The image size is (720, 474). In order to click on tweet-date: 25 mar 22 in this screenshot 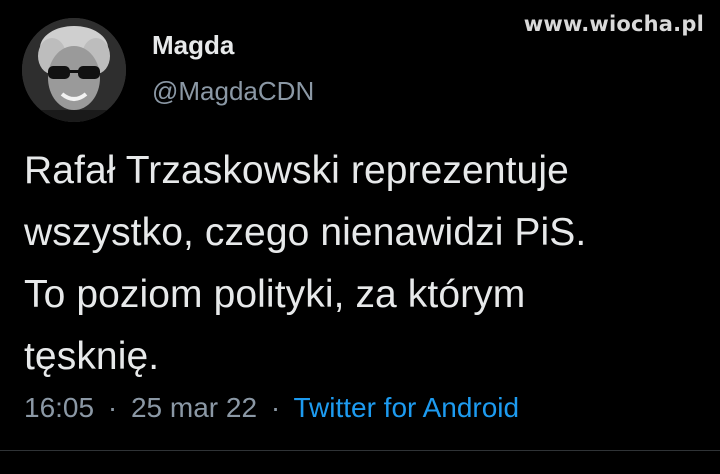, I will do `click(194, 407)`.